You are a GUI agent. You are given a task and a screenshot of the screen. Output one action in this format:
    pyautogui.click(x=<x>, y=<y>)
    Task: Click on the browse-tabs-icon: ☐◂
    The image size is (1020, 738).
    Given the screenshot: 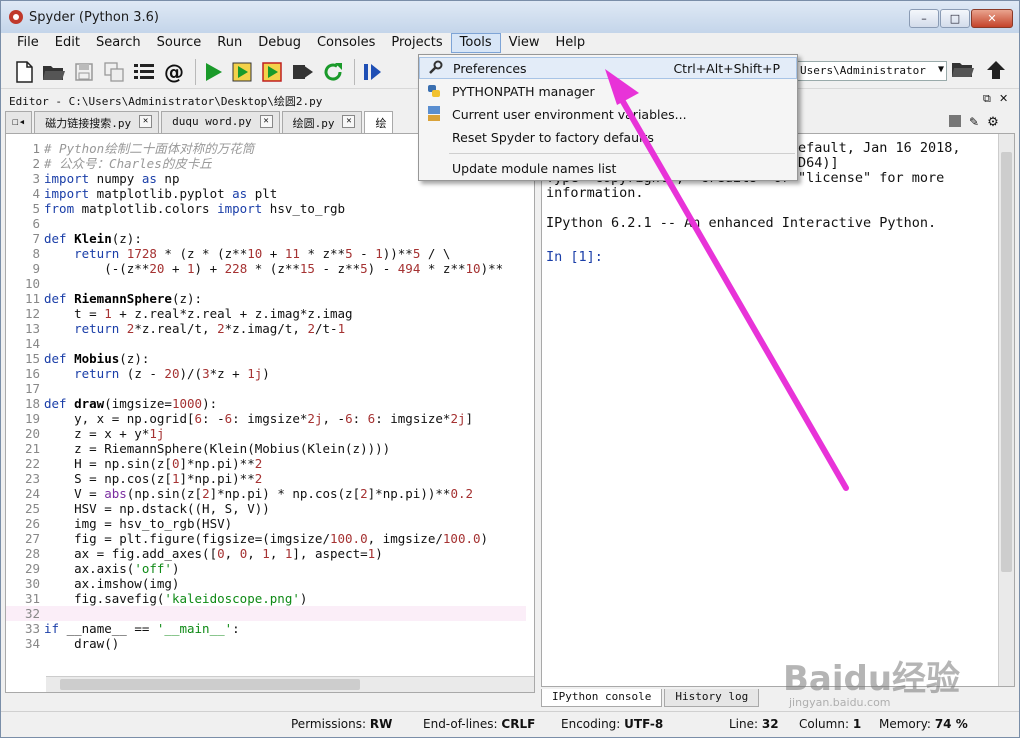 What is the action you would take?
    pyautogui.click(x=19, y=122)
    